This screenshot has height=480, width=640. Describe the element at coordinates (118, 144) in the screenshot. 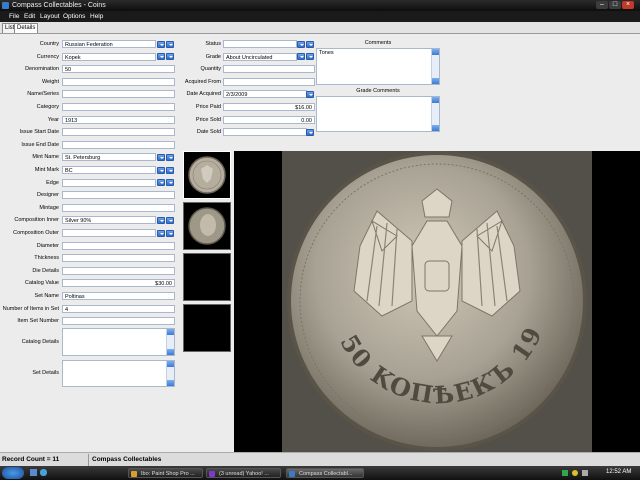

I see `issue-end-date-input` at that location.